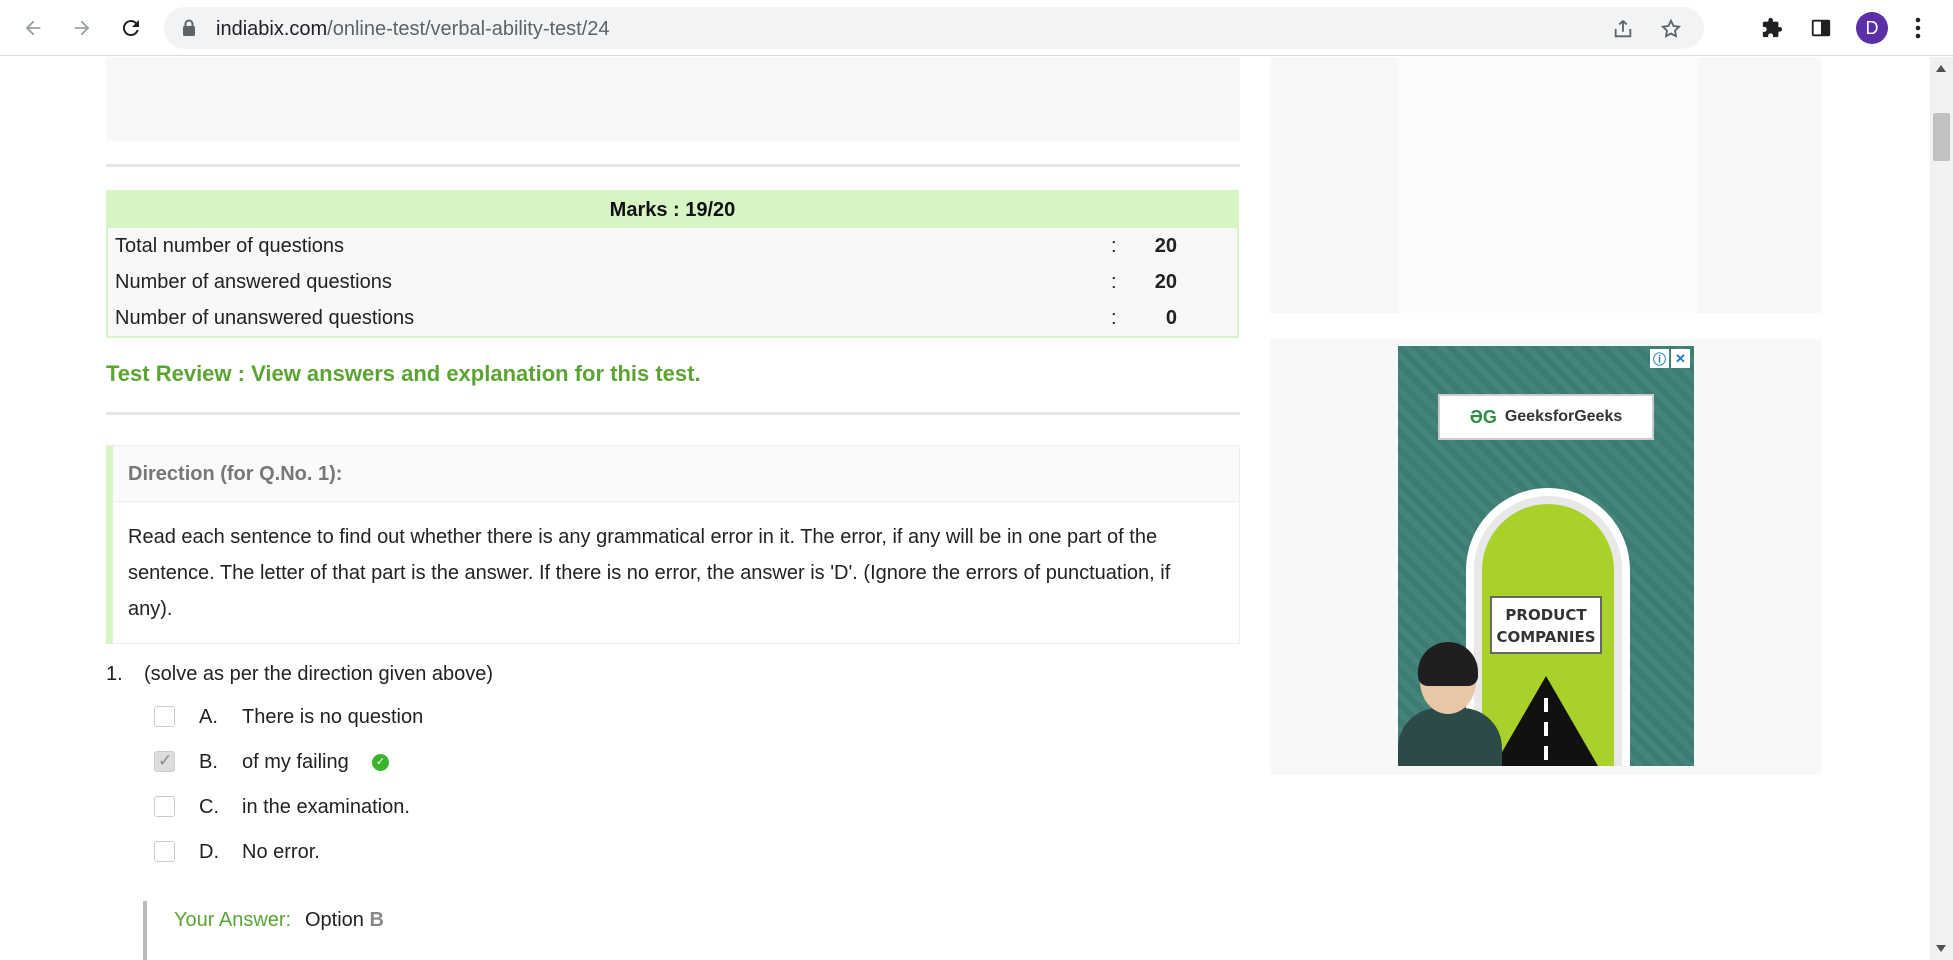  I want to click on url-path: /online-test/verbal-ability-test/24, so click(468, 29).